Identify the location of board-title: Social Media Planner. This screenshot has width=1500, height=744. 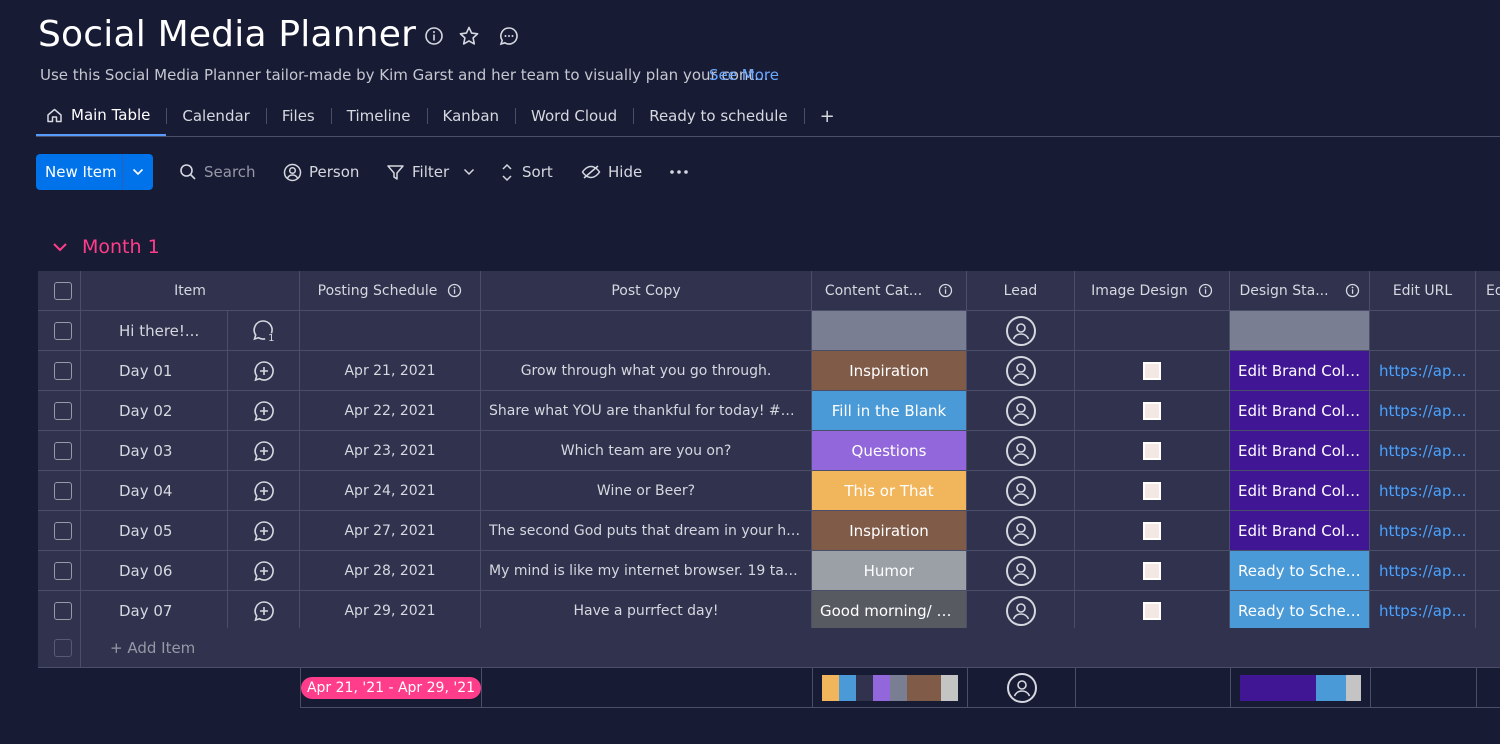
(227, 34).